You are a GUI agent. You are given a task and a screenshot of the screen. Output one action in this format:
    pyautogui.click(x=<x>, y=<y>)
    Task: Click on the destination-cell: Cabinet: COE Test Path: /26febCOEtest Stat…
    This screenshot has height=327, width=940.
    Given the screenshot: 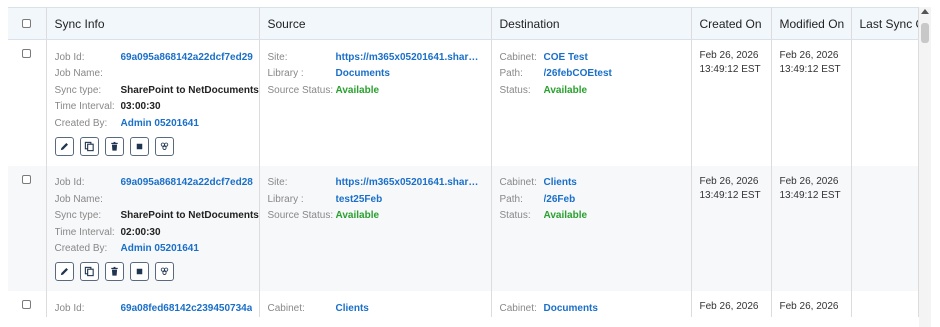 What is the action you would take?
    pyautogui.click(x=591, y=102)
    